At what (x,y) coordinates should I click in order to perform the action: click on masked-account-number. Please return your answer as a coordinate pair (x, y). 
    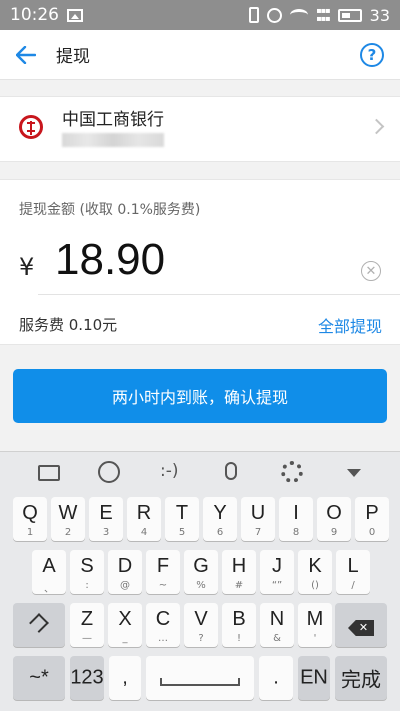
    Looking at the image, I should click on (113, 140).